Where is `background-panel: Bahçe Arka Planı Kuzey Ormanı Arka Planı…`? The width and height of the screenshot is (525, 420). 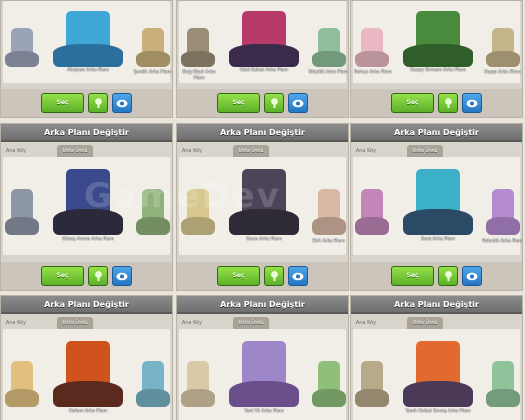
background-panel: Bahçe Arka Planı Kuzey Ormanı Arka Planı… is located at coordinates (436, 59).